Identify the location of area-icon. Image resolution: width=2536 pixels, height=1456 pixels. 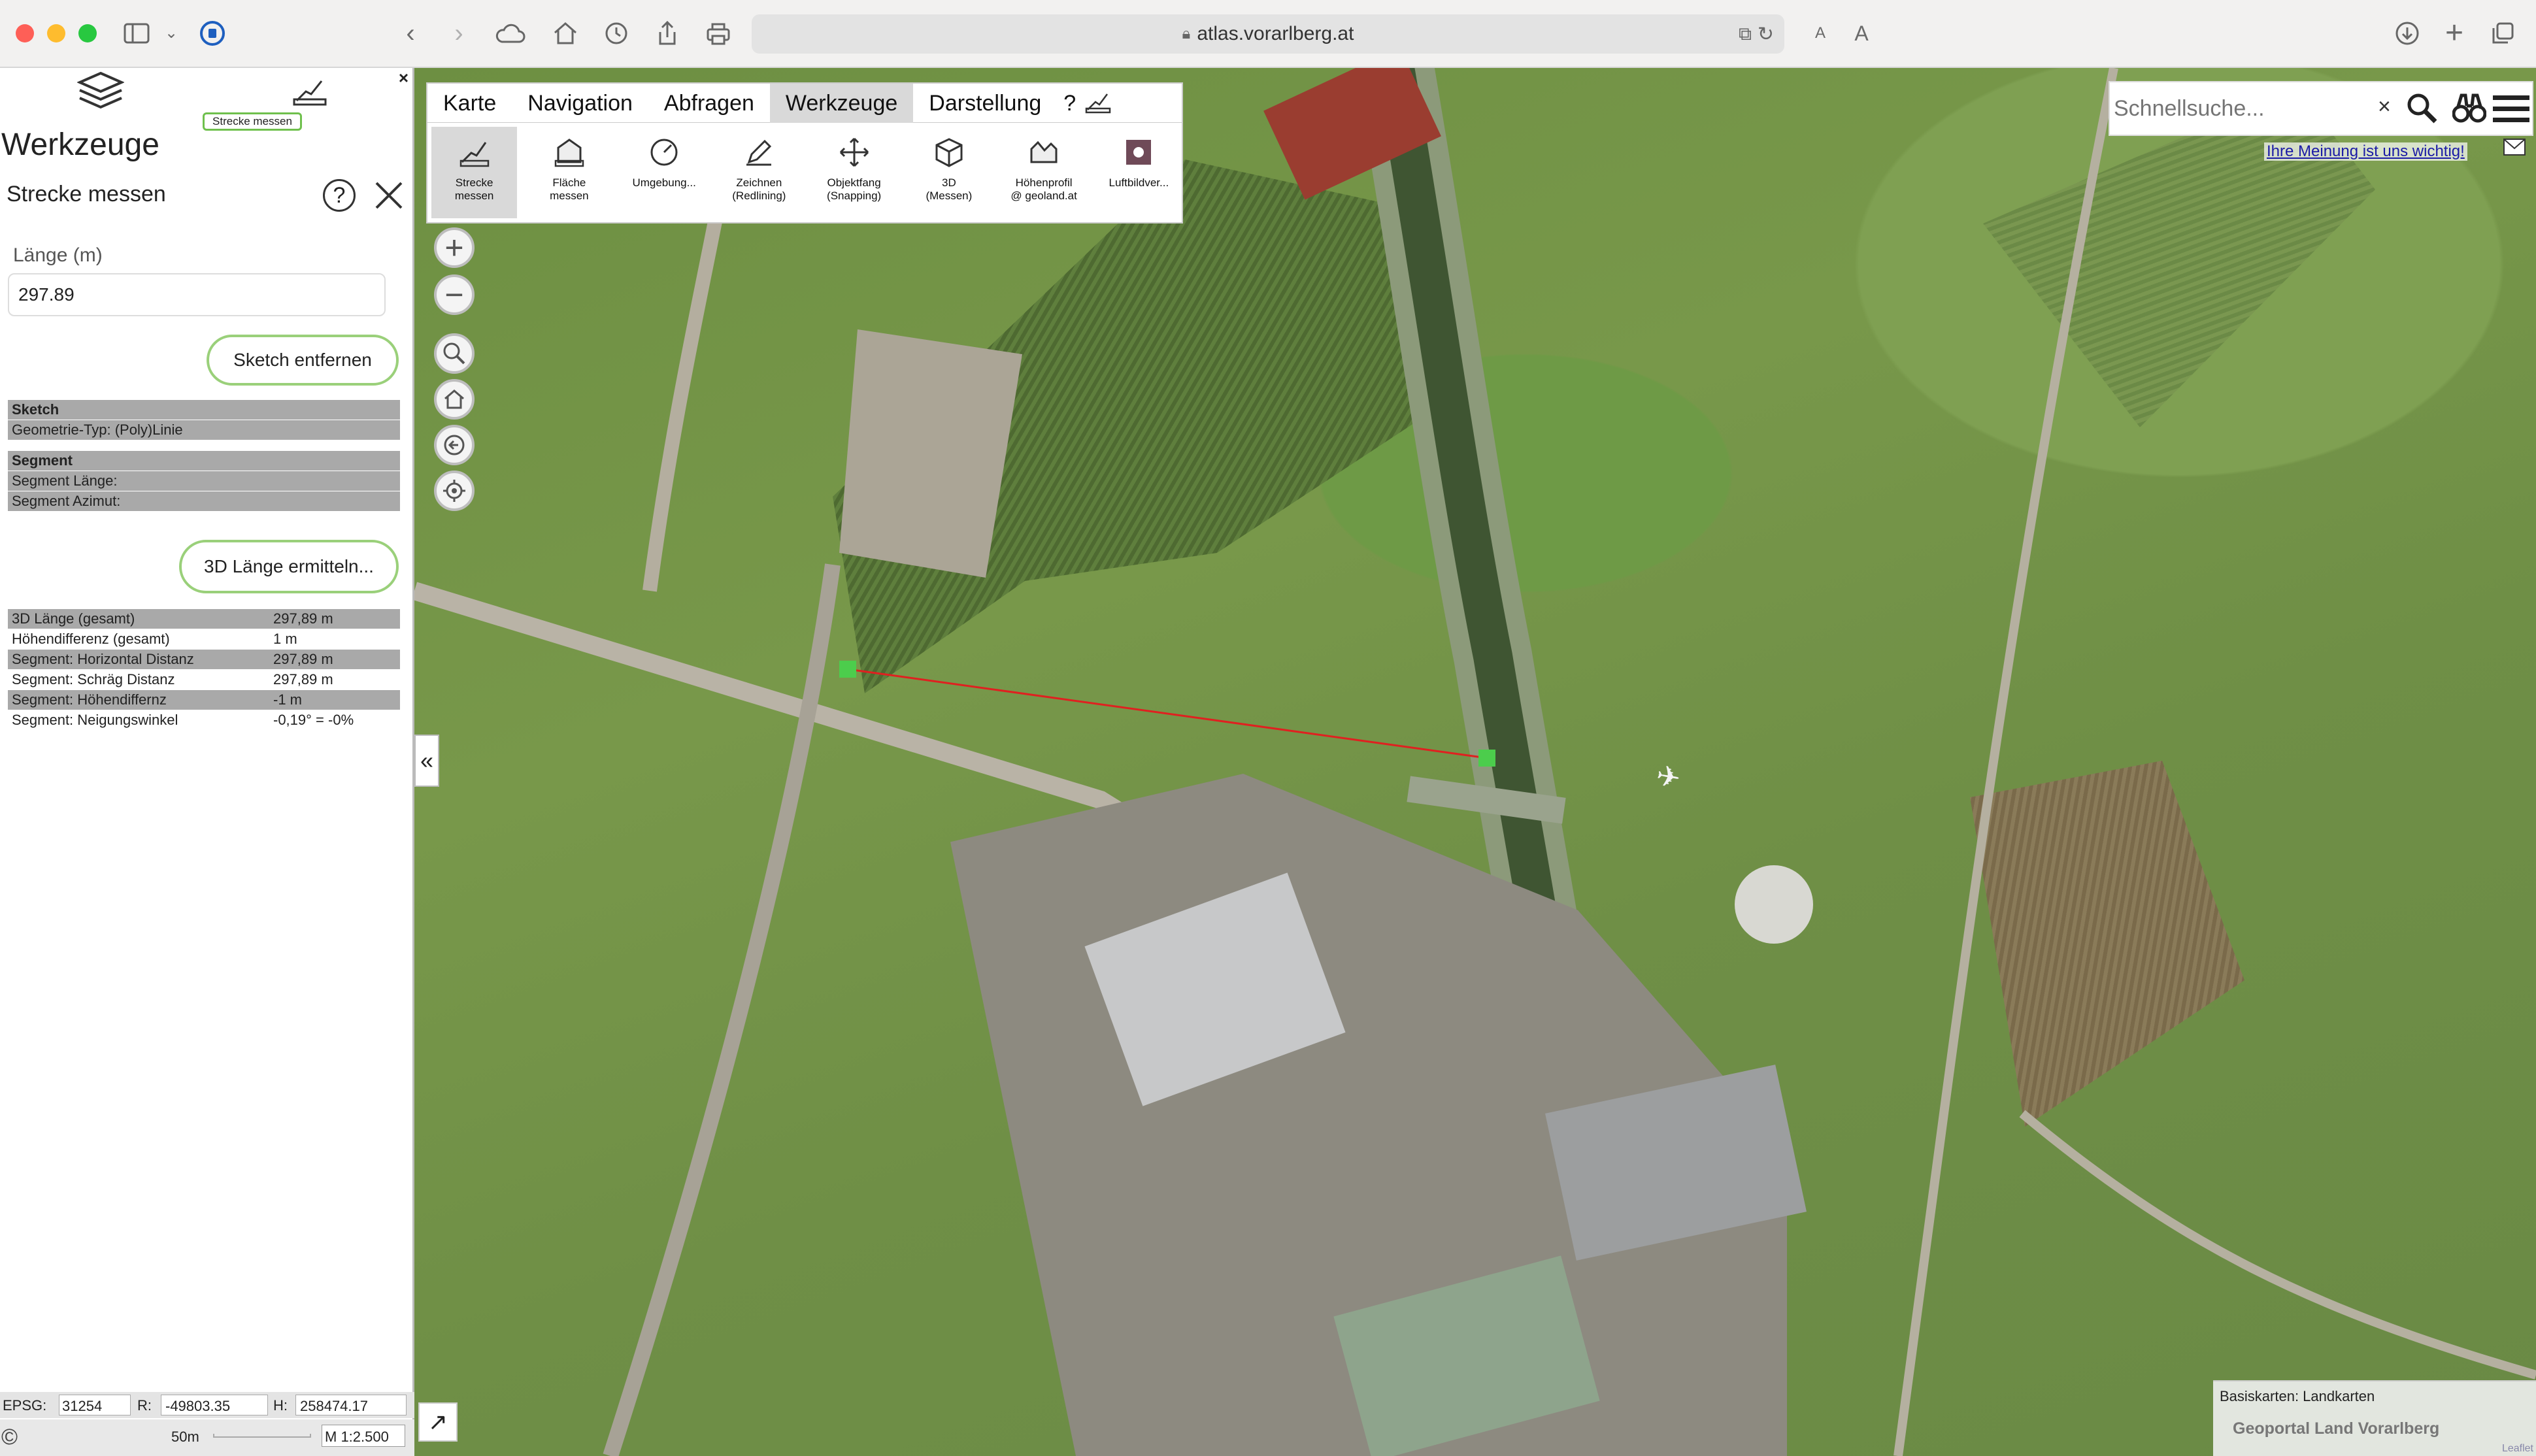
(569, 156).